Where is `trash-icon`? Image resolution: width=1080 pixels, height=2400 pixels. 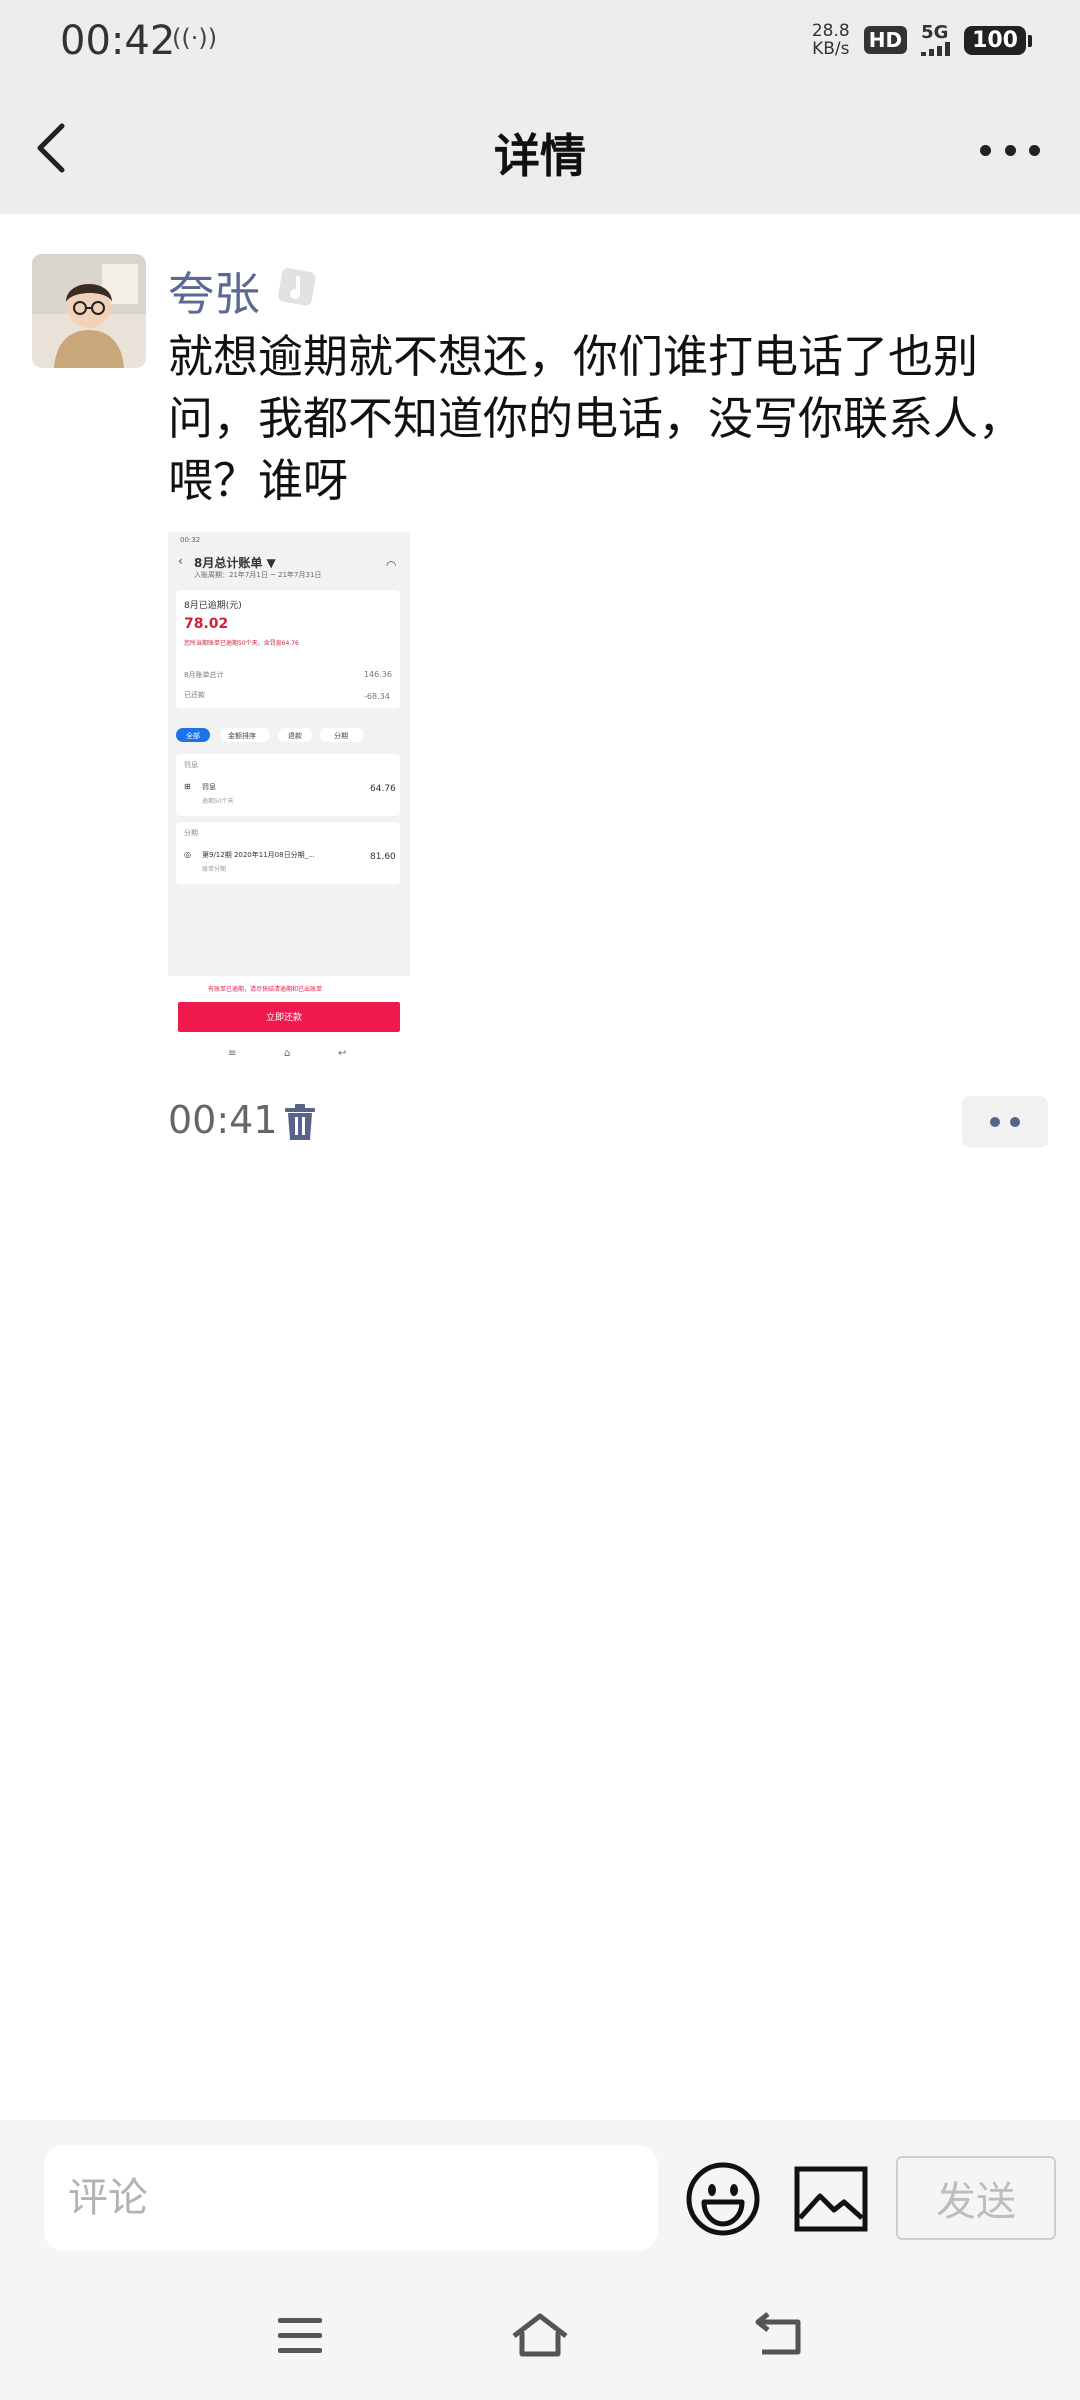 trash-icon is located at coordinates (300, 1123).